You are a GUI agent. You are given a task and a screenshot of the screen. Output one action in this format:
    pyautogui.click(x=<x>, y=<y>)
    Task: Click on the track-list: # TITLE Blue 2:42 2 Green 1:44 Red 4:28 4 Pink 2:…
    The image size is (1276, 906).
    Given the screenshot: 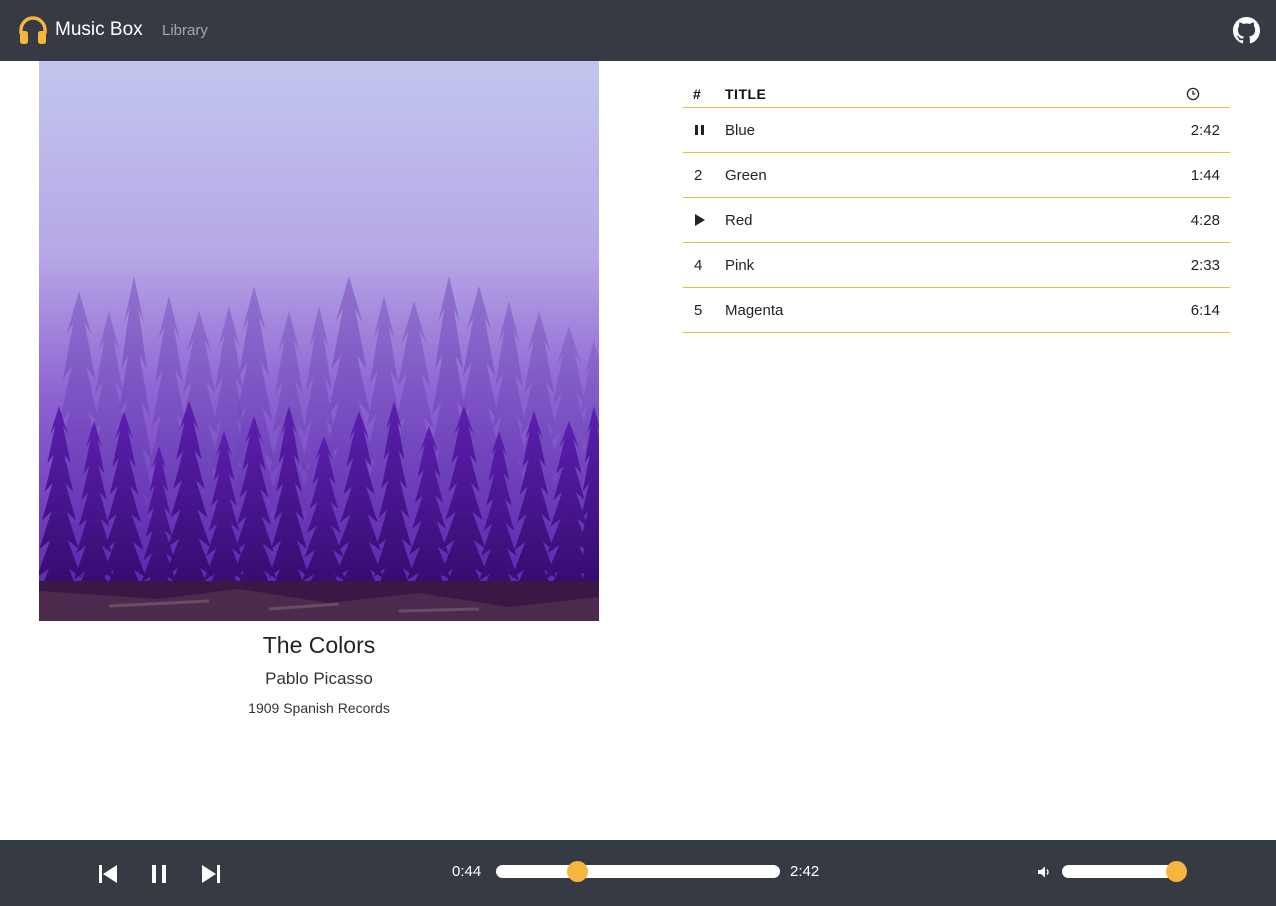 What is the action you would take?
    pyautogui.click(x=956, y=207)
    